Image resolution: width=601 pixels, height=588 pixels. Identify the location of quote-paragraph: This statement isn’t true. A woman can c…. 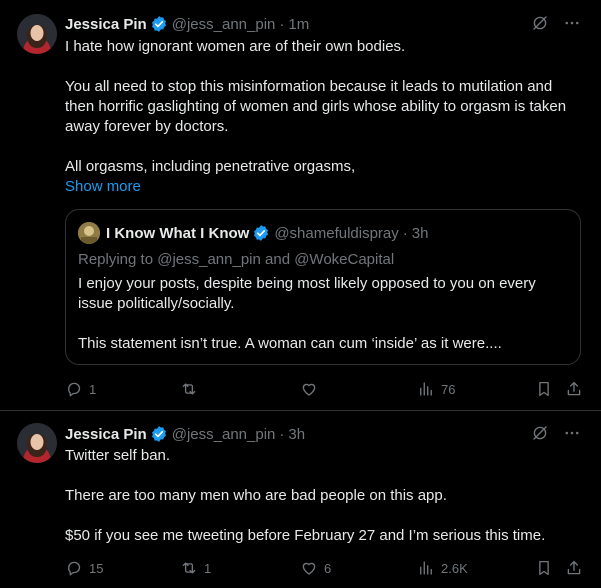
(290, 343).